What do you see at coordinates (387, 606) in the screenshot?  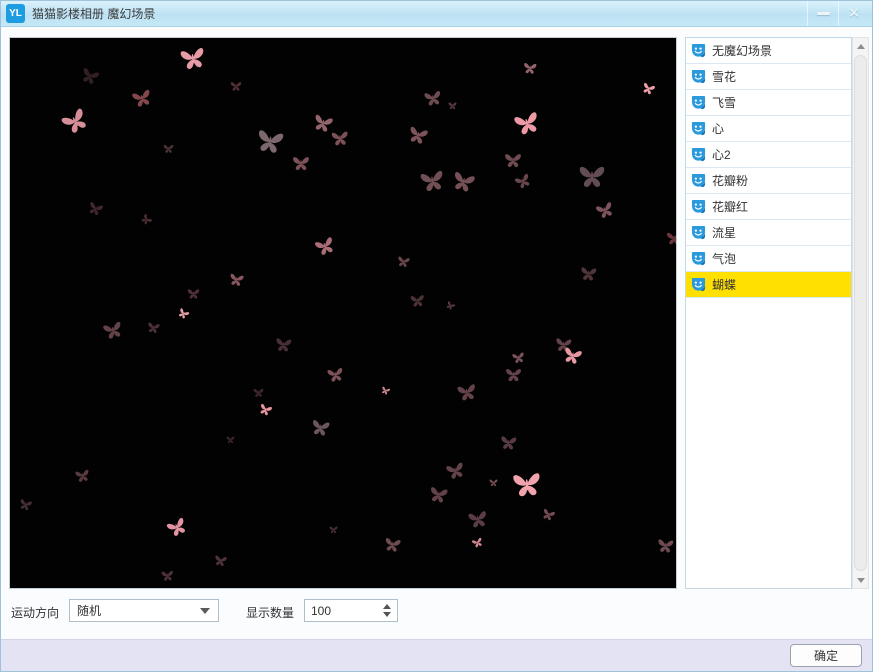 I see `spin-up-icon` at bounding box center [387, 606].